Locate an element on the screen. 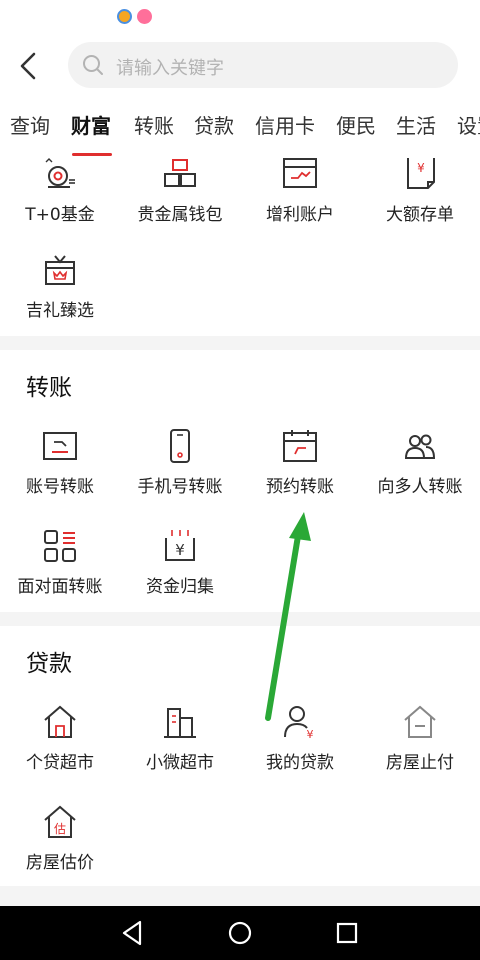 Image resolution: width=480 pixels, height=960 pixels. house-estimate-icon: 估 is located at coordinates (60, 821).